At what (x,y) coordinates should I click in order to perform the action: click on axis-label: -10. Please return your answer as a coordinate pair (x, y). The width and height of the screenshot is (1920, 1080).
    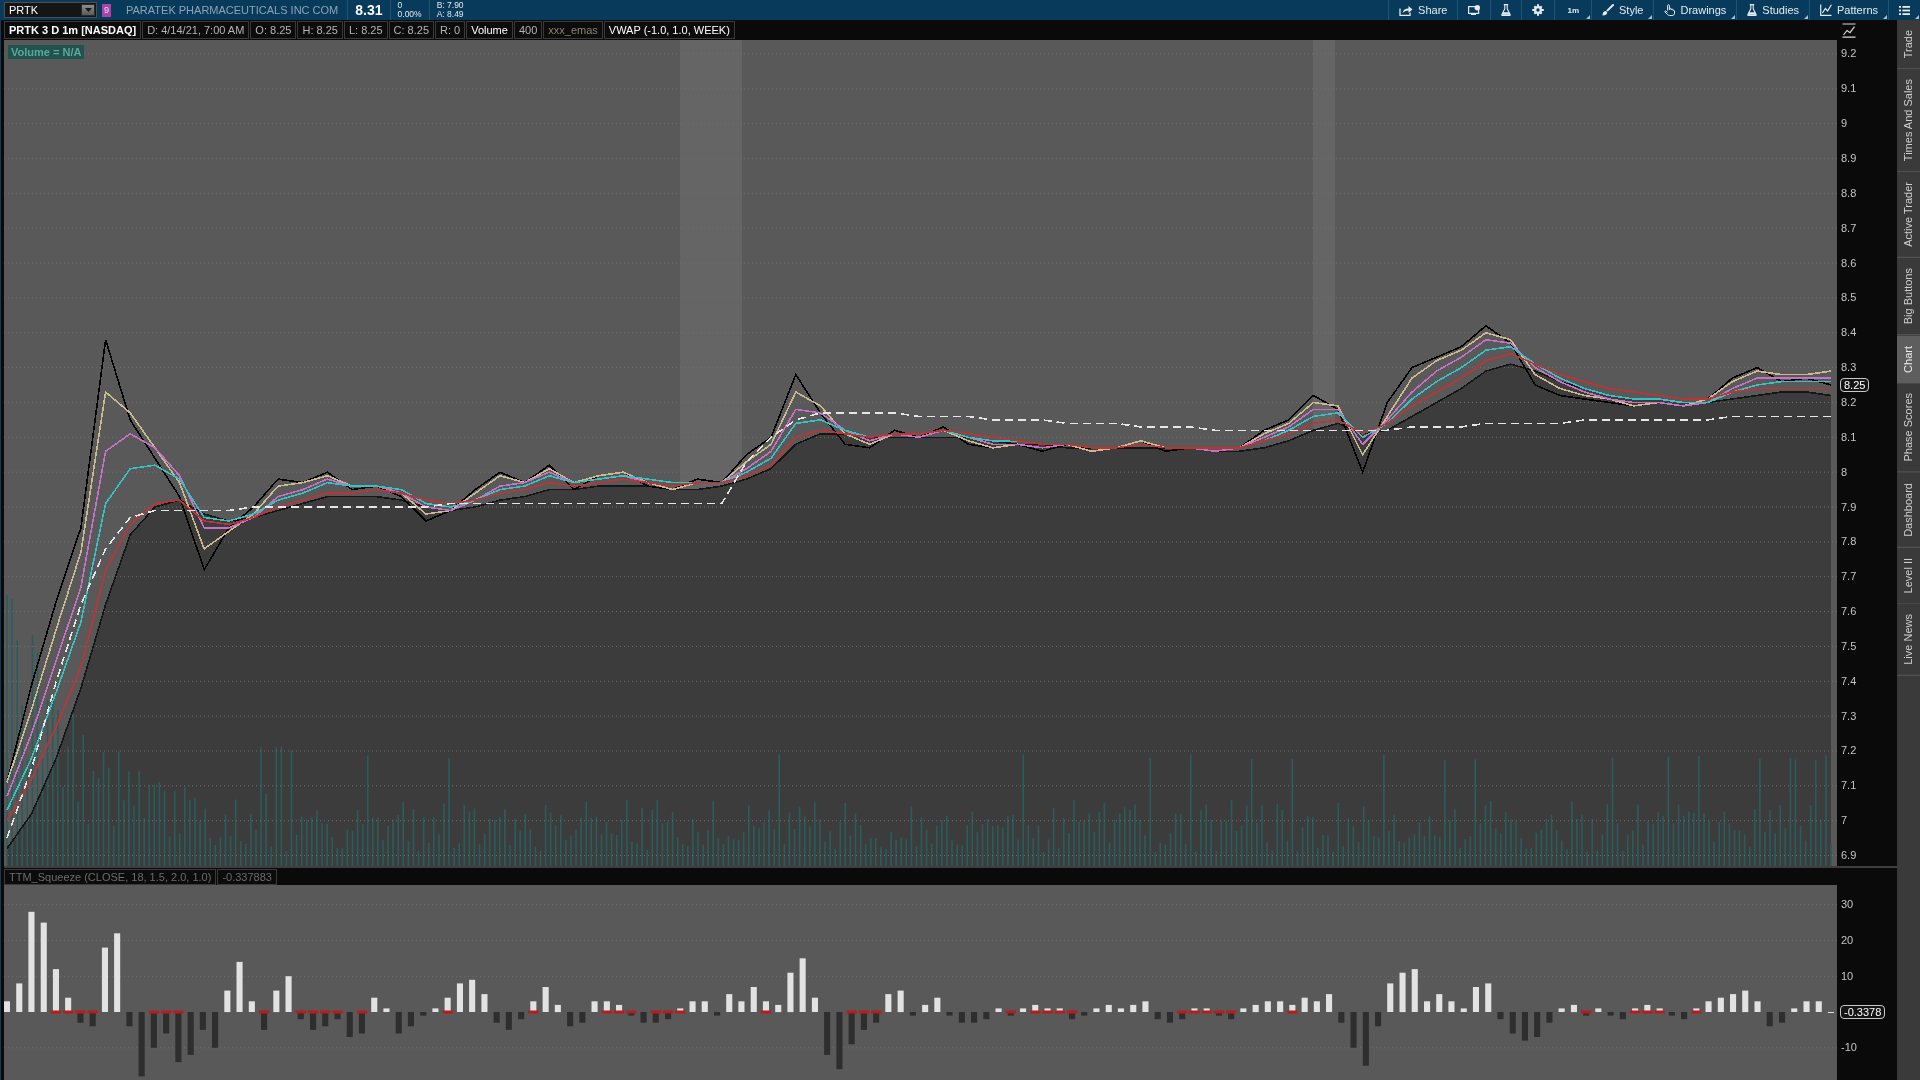
    Looking at the image, I should click on (1849, 1048).